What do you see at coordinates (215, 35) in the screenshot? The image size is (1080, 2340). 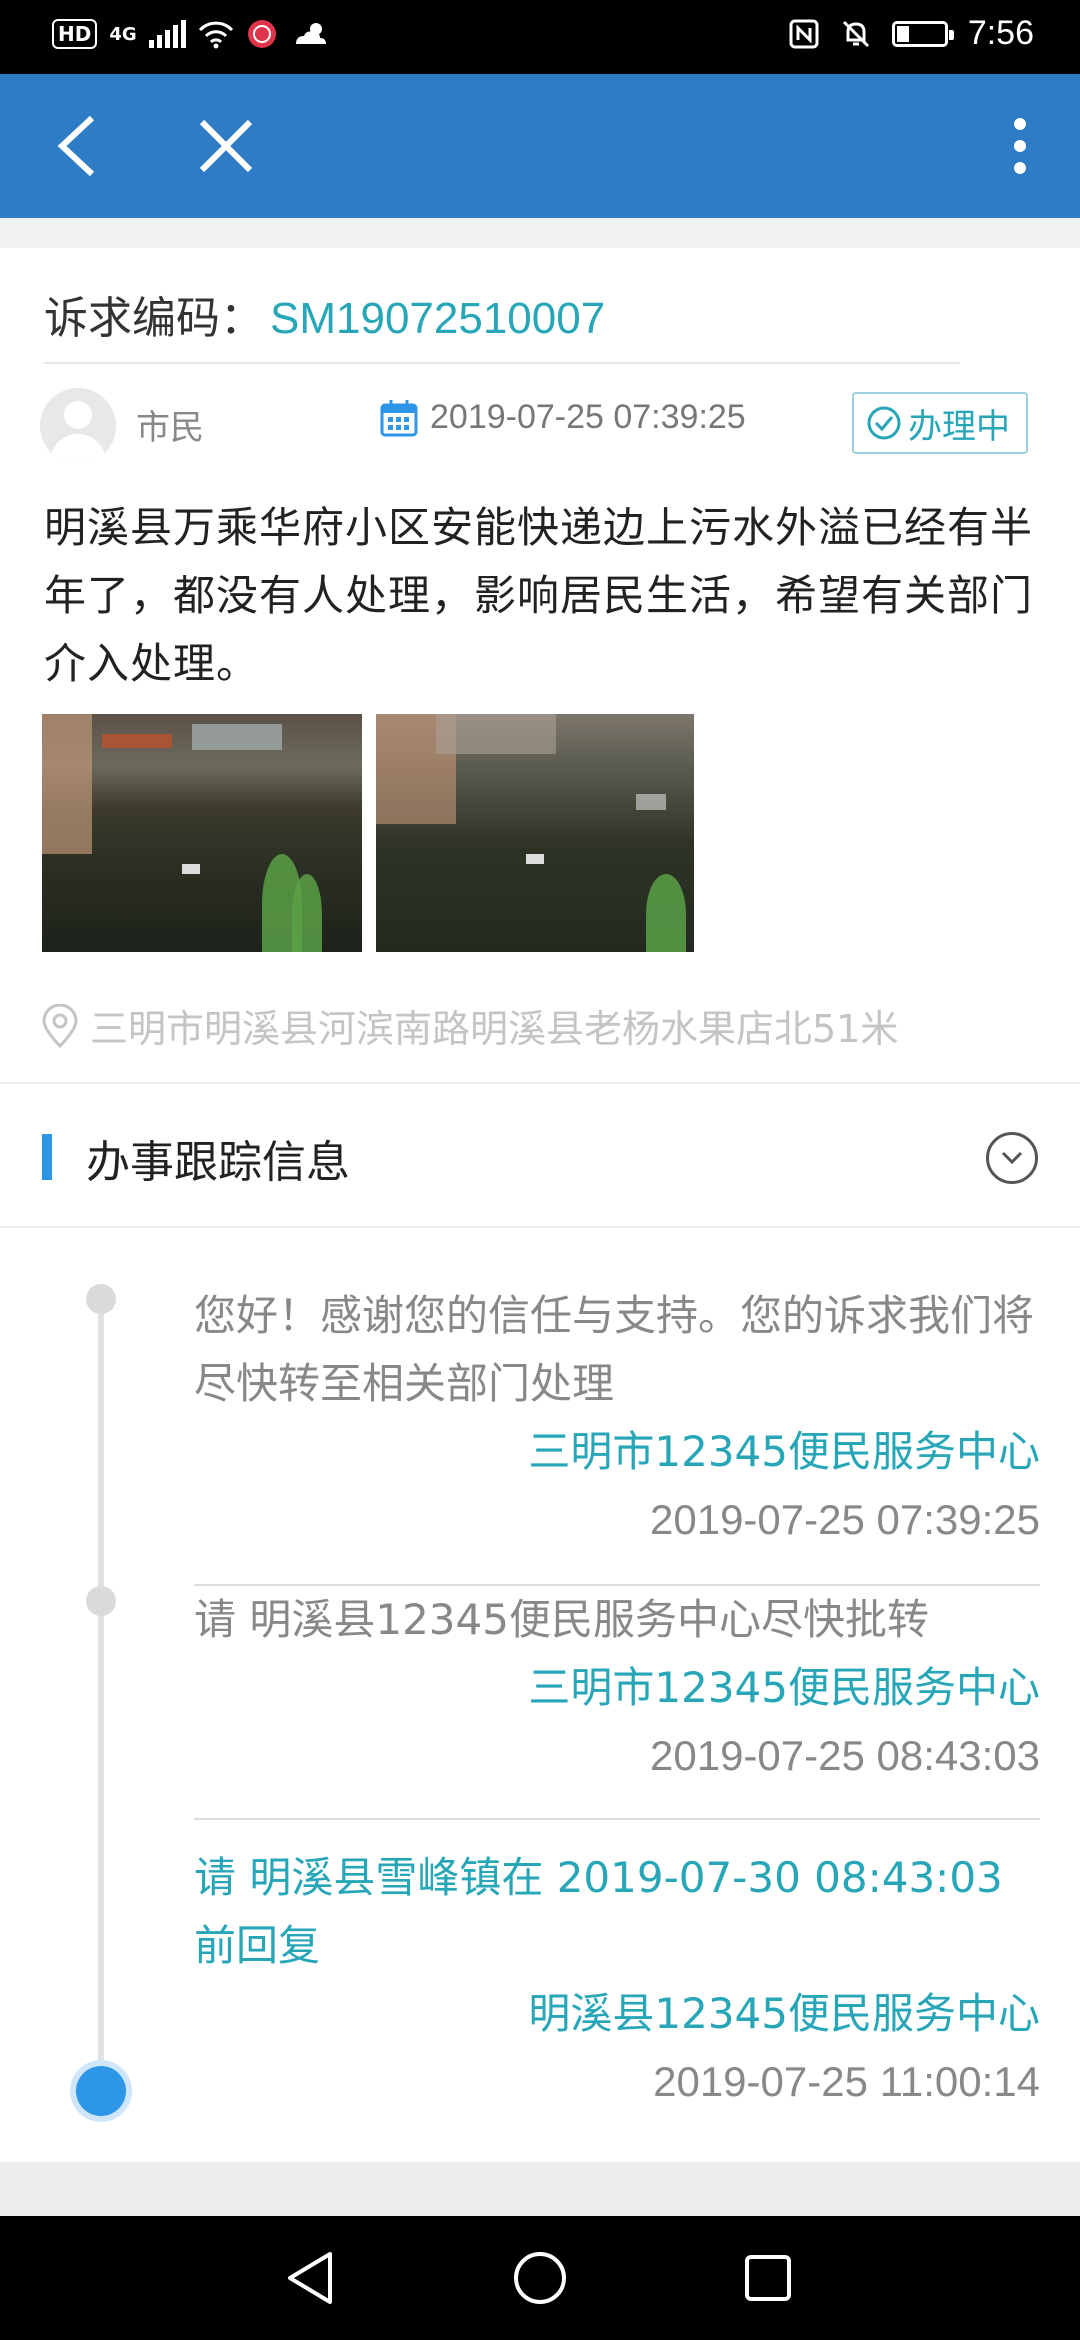 I see `wifi-icon` at bounding box center [215, 35].